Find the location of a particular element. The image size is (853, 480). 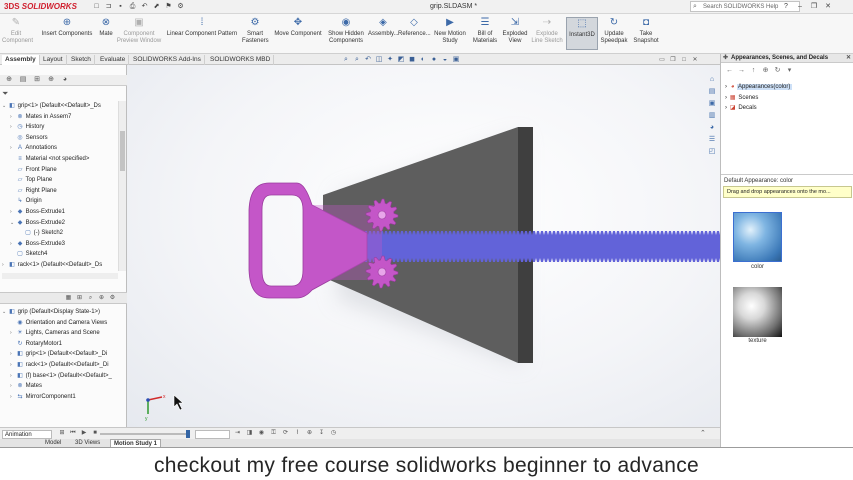

scroll-thumb is located at coordinates (122, 151).